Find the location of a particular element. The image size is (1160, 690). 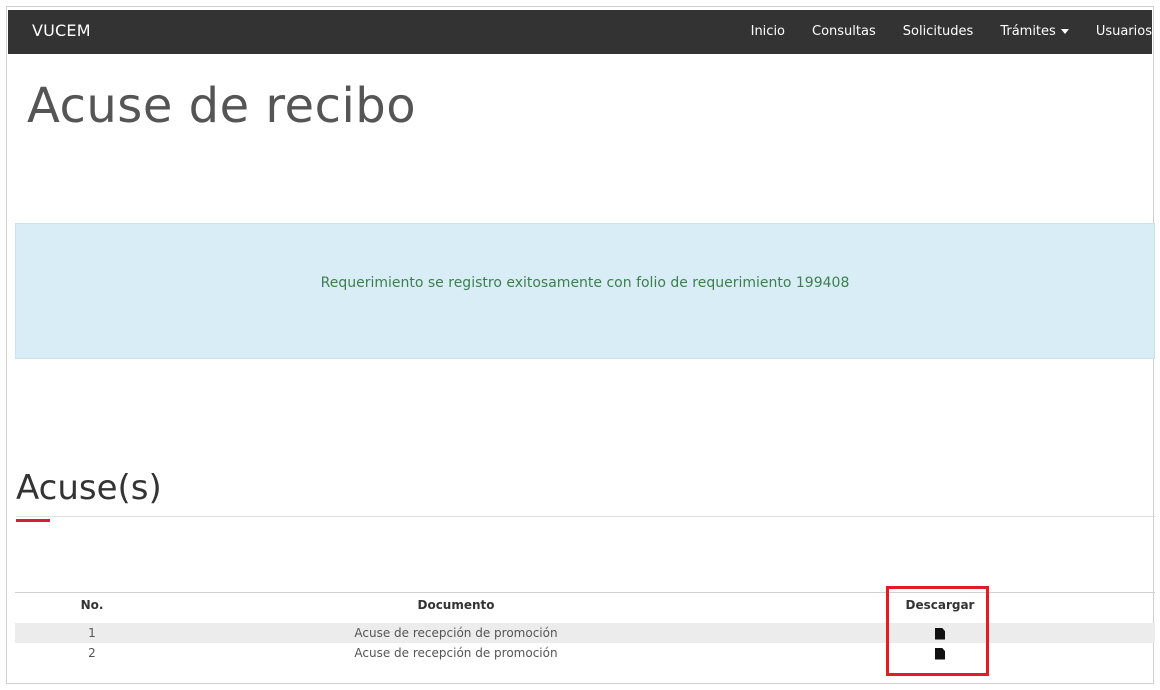

table-header-row: No. Documento Descargar is located at coordinates (585, 608).